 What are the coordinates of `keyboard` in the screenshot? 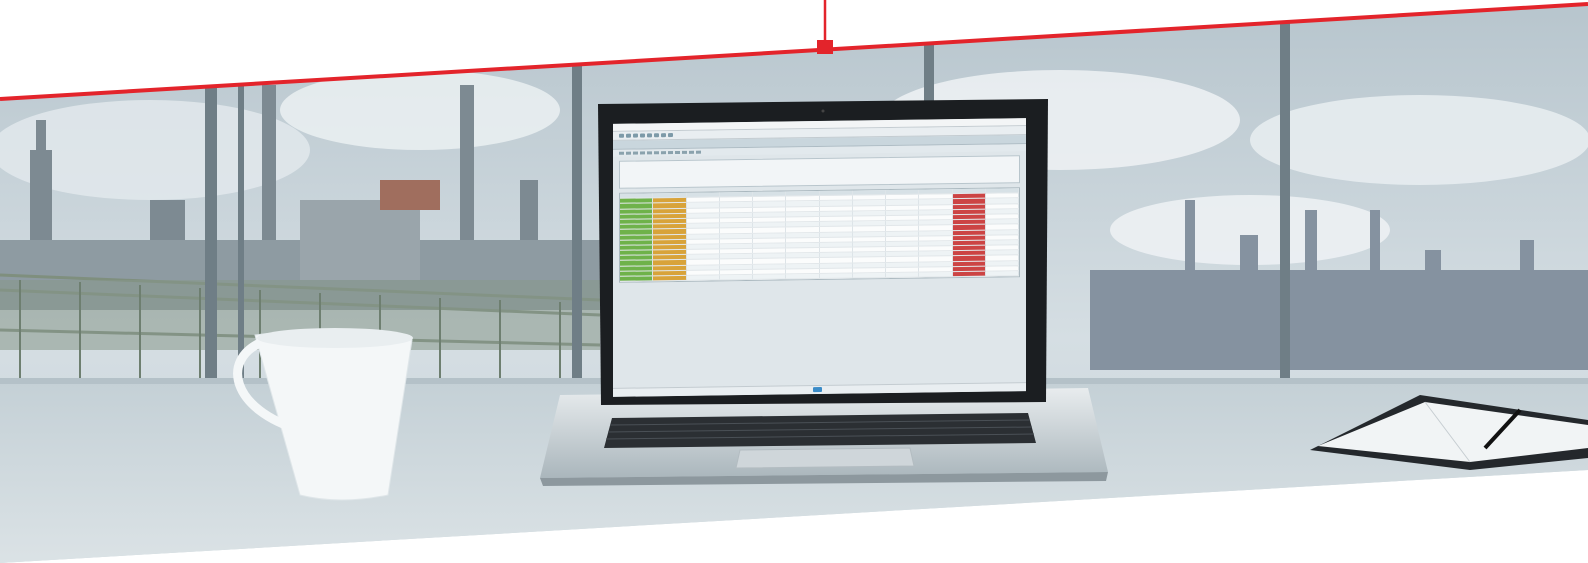 It's located at (820, 430).